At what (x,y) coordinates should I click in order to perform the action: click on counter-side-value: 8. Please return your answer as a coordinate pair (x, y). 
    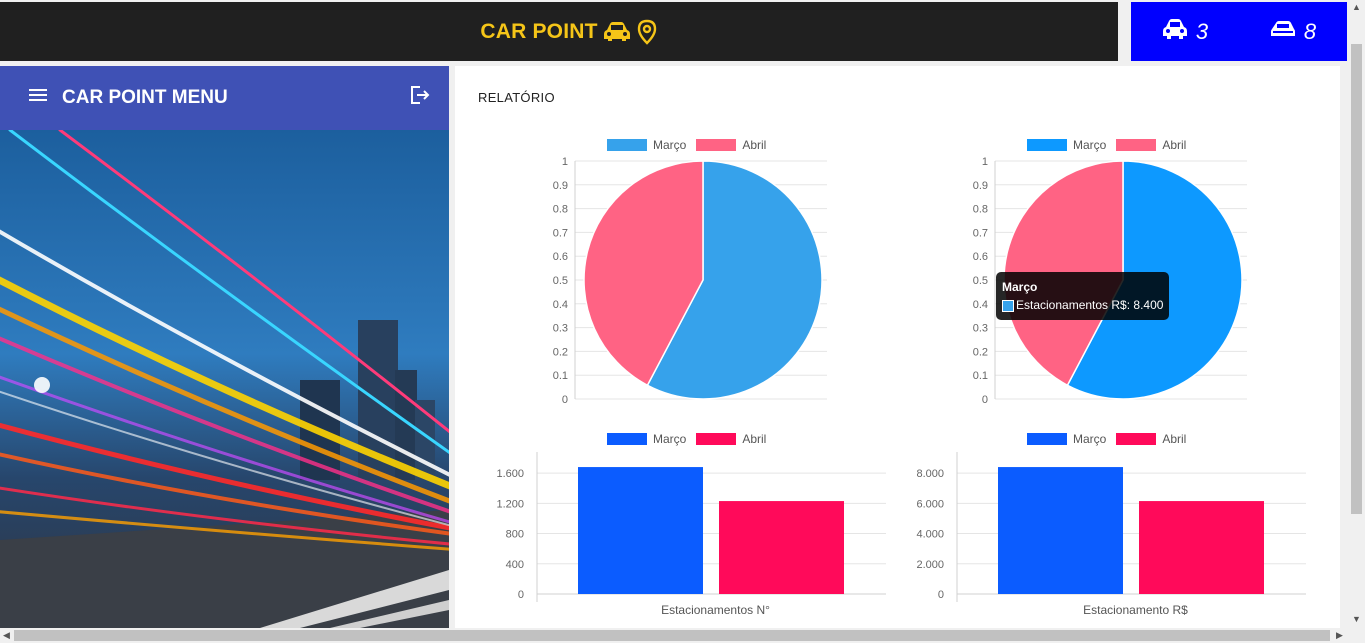
    Looking at the image, I should click on (1310, 31).